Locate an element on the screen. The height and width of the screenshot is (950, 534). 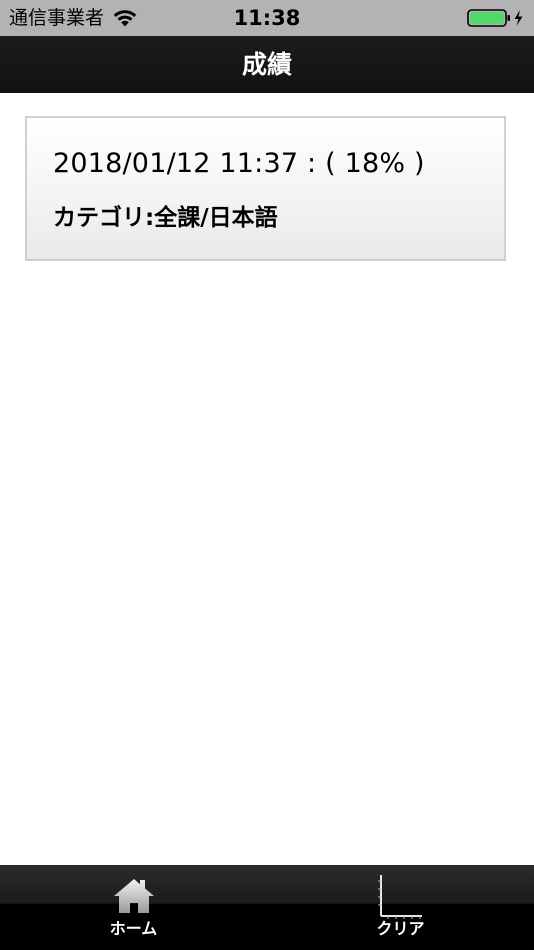
record-datetime-score: 2018/01/12 11:37 : ( 18% ) is located at coordinates (239, 163).